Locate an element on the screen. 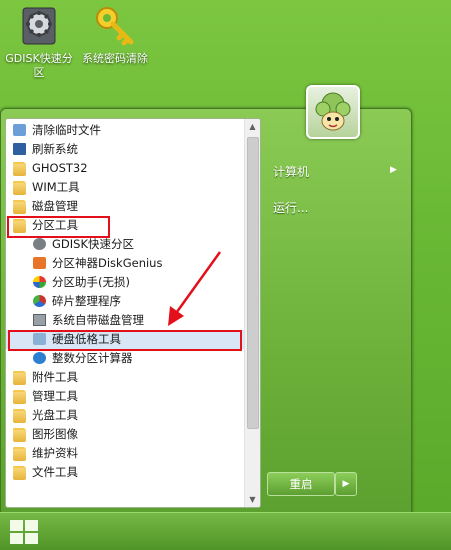 The width and height of the screenshot is (451, 550). user-avatar is located at coordinates (333, 112).